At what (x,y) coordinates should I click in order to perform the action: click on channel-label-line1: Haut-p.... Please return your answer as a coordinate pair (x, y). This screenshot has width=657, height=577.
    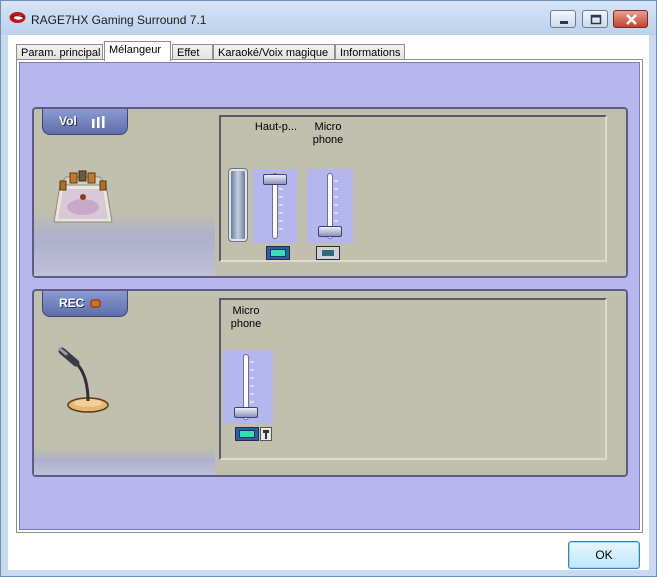
    Looking at the image, I should click on (276, 127).